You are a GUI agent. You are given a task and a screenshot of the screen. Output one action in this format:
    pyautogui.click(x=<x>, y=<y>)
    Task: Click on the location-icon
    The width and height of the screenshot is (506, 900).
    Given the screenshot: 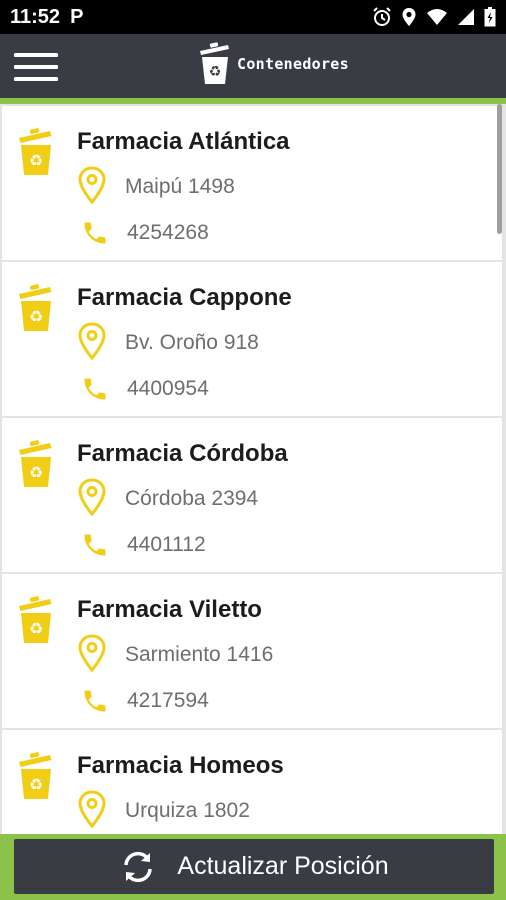 What is the action you would take?
    pyautogui.click(x=409, y=17)
    